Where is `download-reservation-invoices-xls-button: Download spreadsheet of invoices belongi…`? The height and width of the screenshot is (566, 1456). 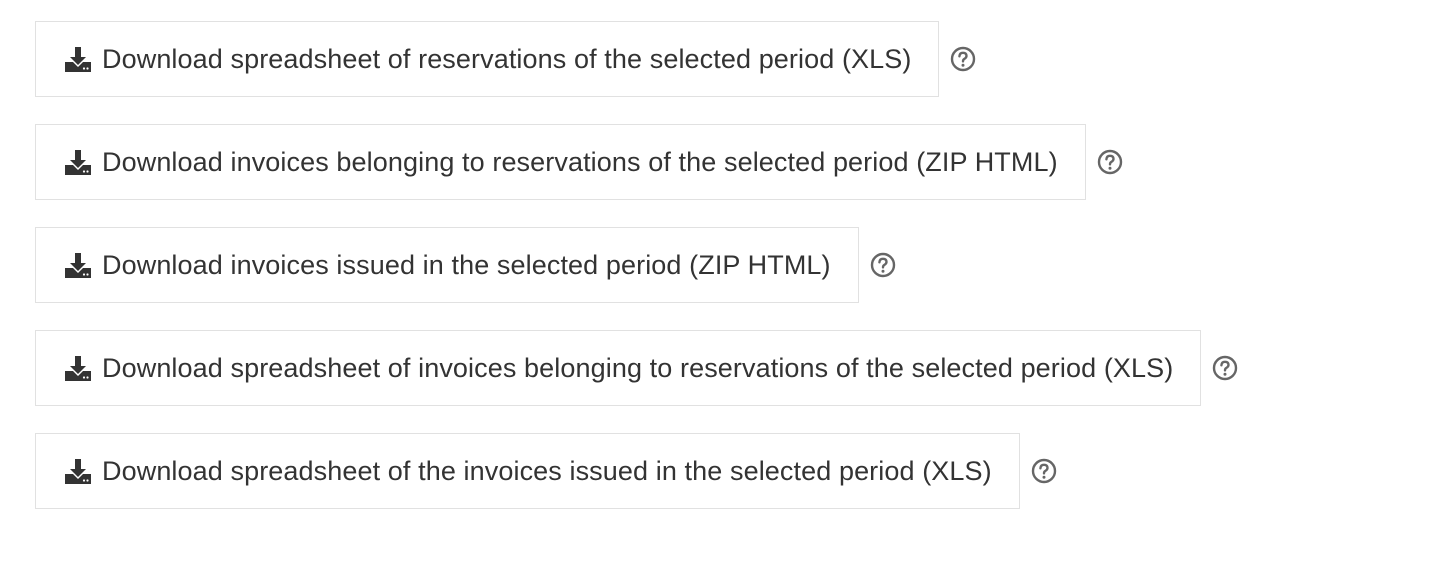
download-reservation-invoices-xls-button: Download spreadsheet of invoices belongi… is located at coordinates (618, 368).